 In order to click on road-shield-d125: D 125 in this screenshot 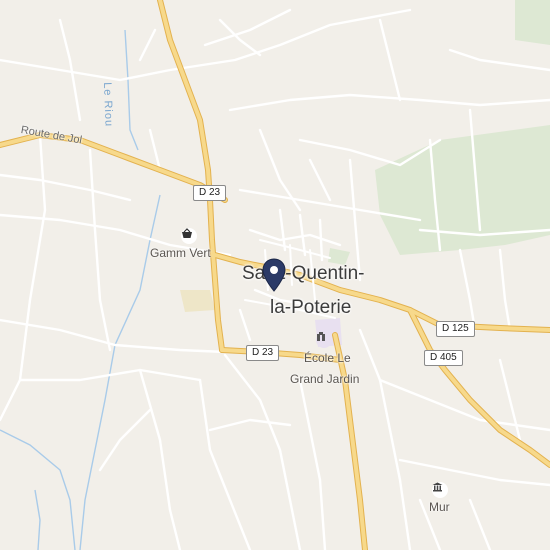, I will do `click(455, 329)`.